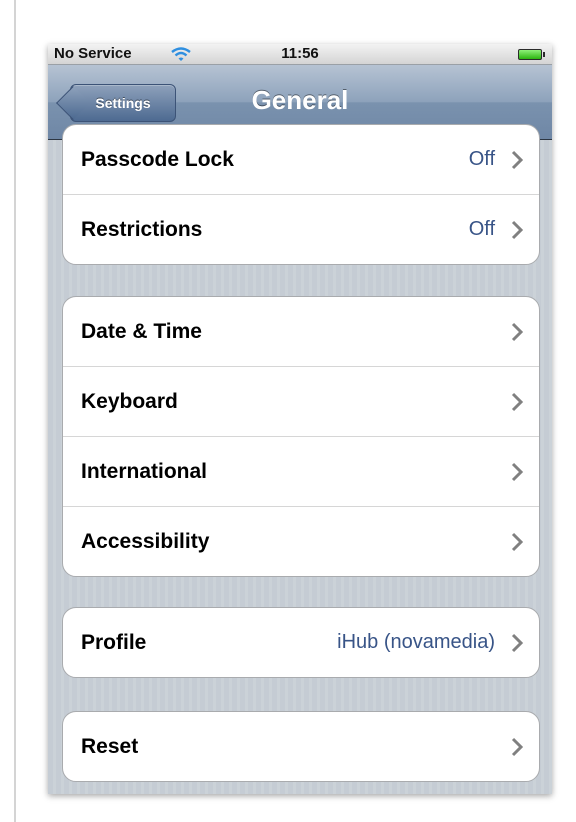 Image resolution: width=576 pixels, height=822 pixels. What do you see at coordinates (301, 401) in the screenshot?
I see `keyboard-row: Keyboard` at bounding box center [301, 401].